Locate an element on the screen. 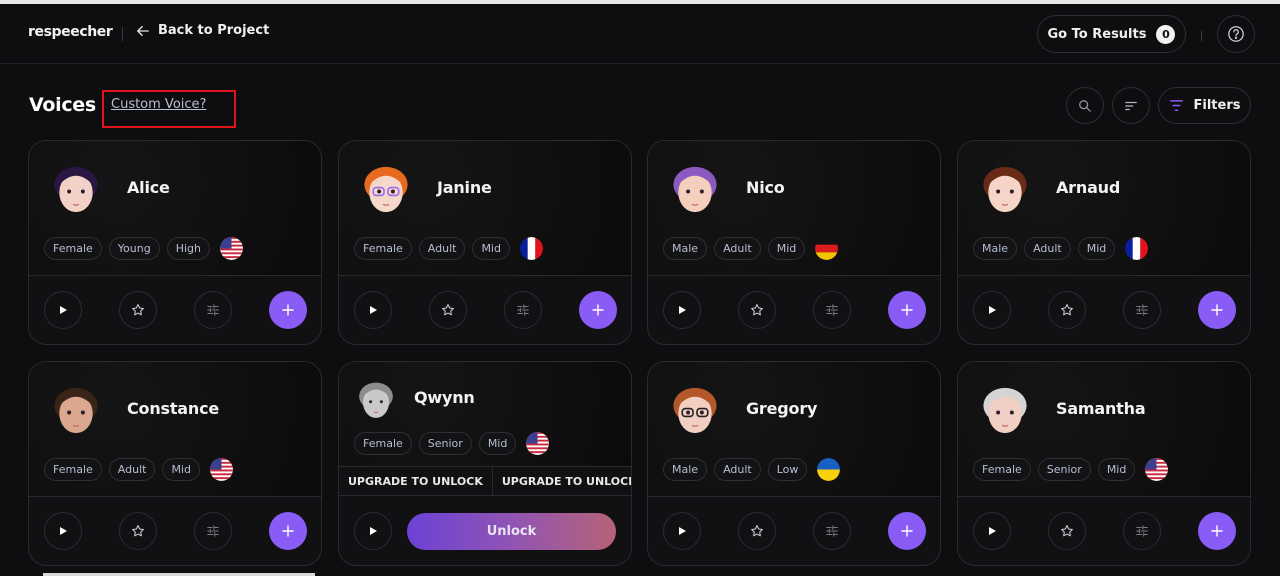 The height and width of the screenshot is (576, 1280). voice-card: Nico Male Adult Mid is located at coordinates (794, 242).